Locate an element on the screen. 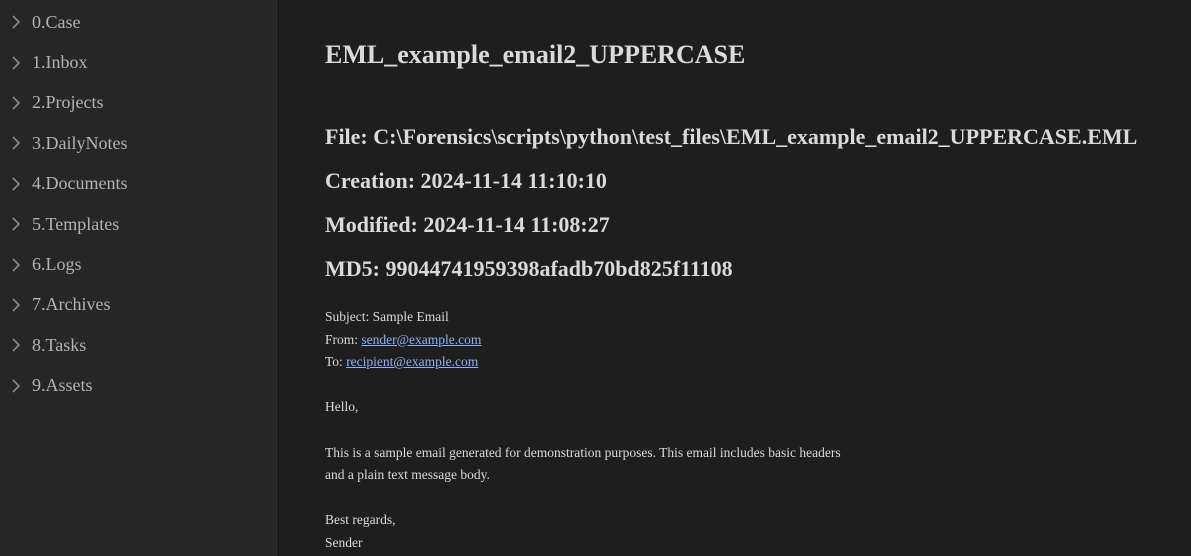 The height and width of the screenshot is (556, 1191). sender-email-link: sender@example.com is located at coordinates (421, 339).